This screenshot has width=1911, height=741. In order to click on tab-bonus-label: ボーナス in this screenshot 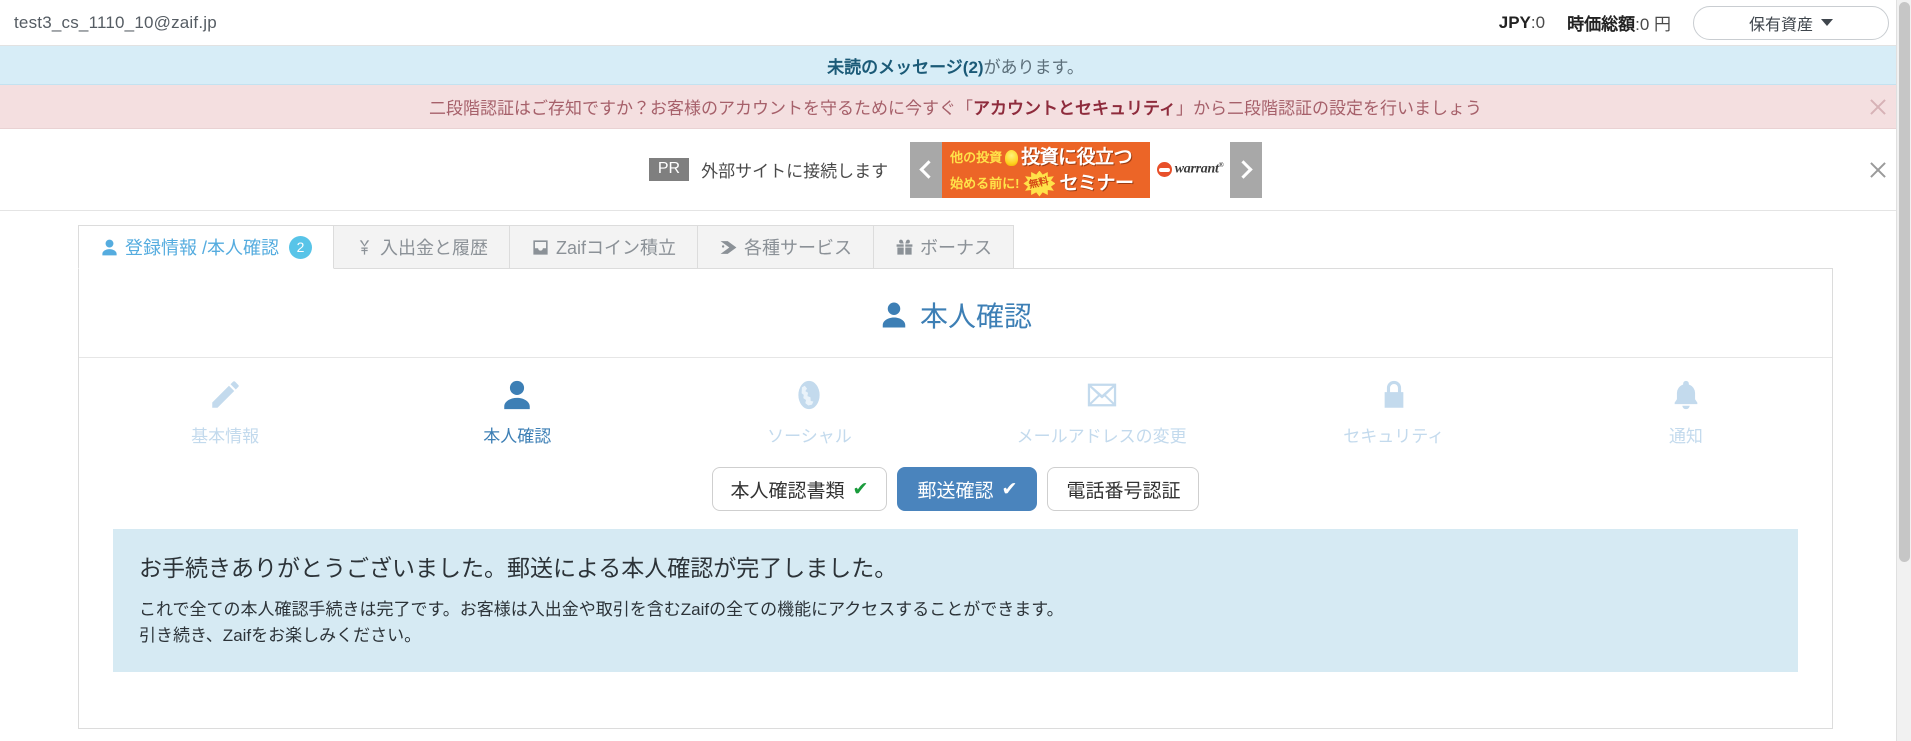, I will do `click(956, 248)`.